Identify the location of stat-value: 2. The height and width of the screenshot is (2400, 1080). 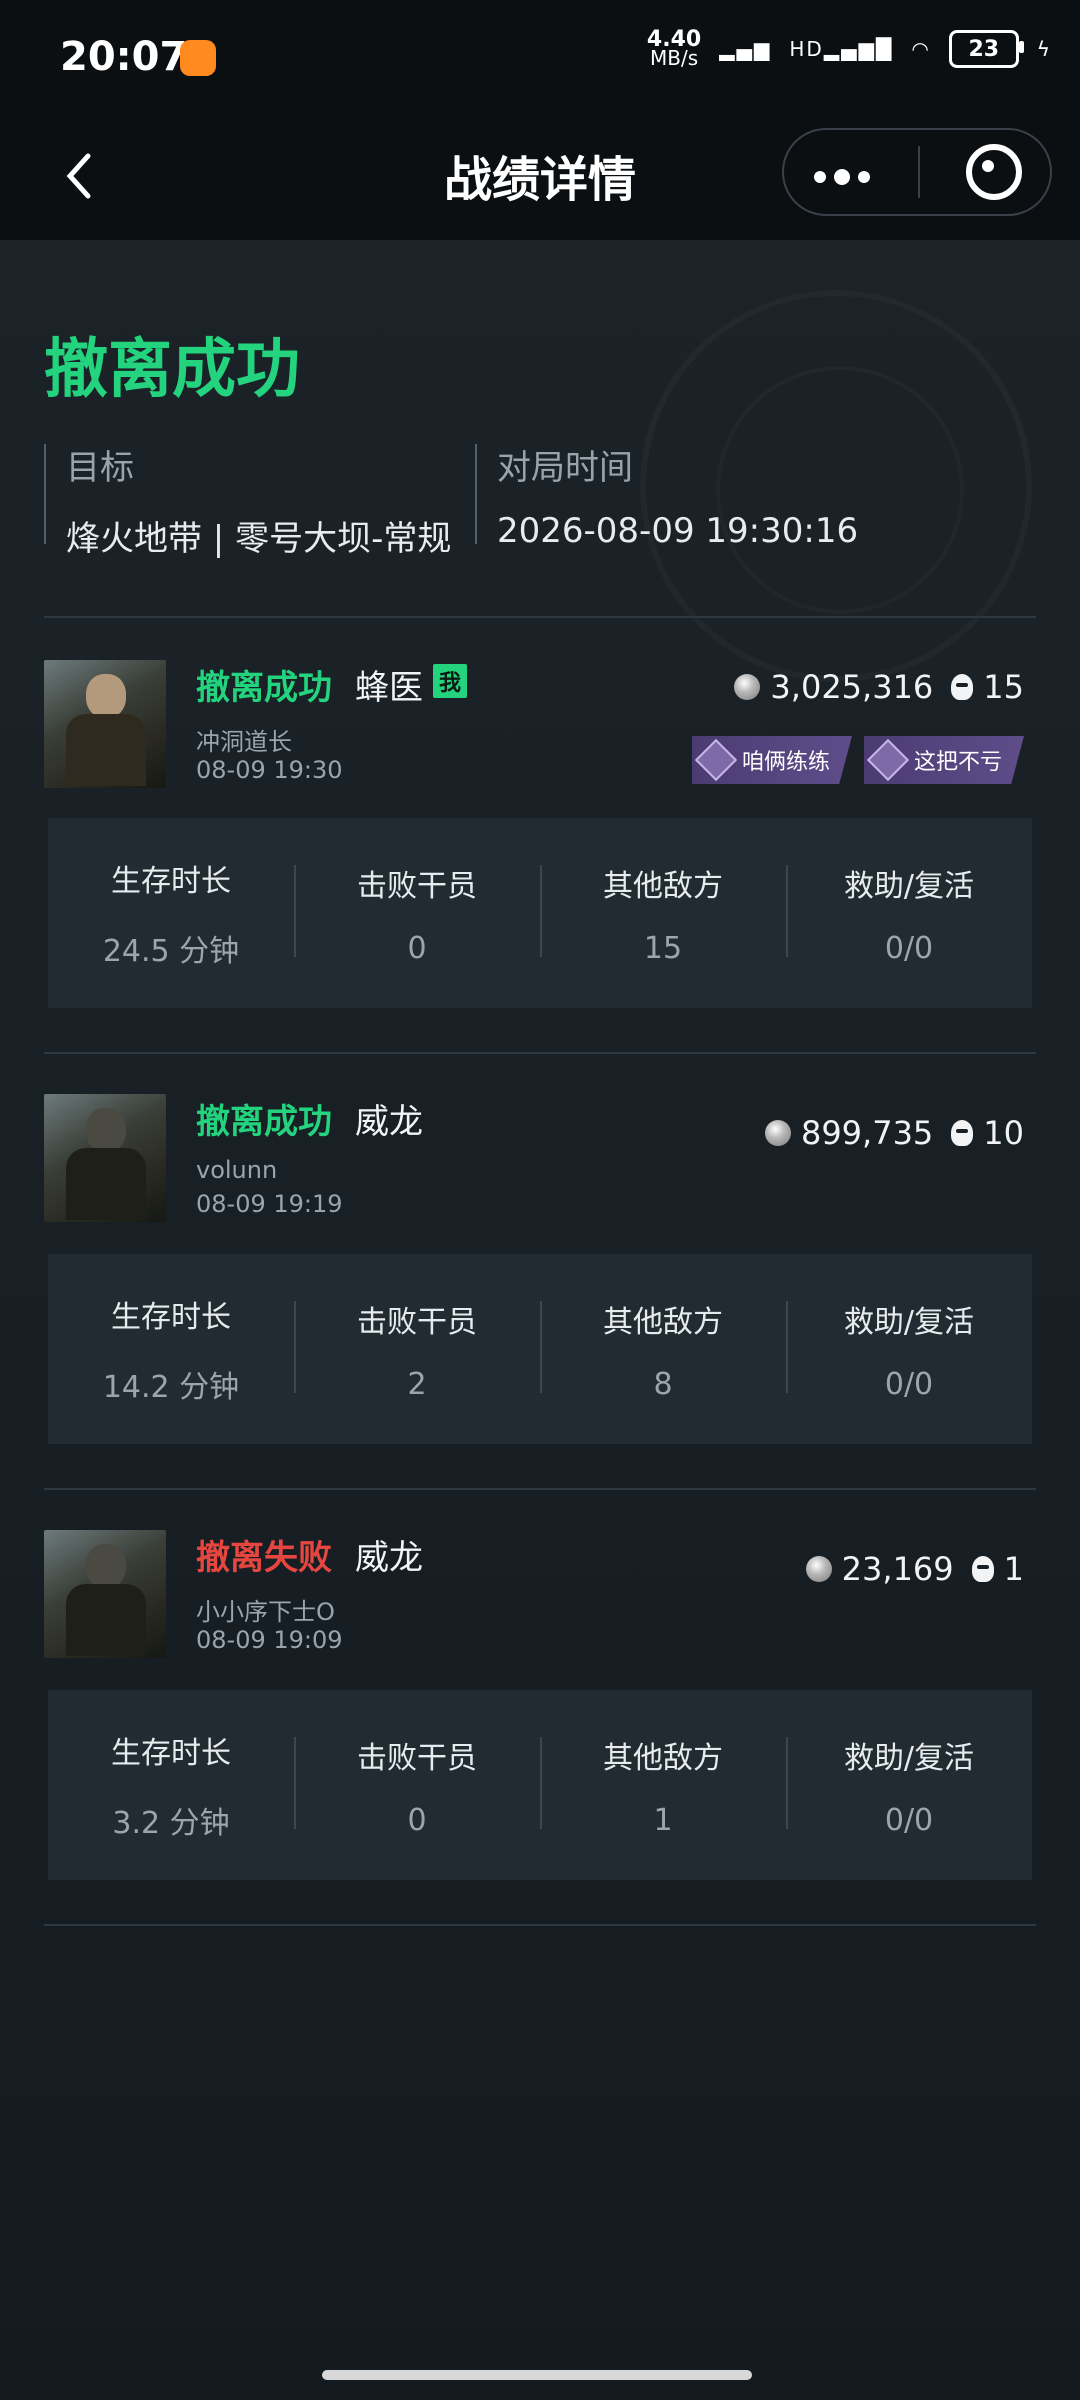
(417, 1384).